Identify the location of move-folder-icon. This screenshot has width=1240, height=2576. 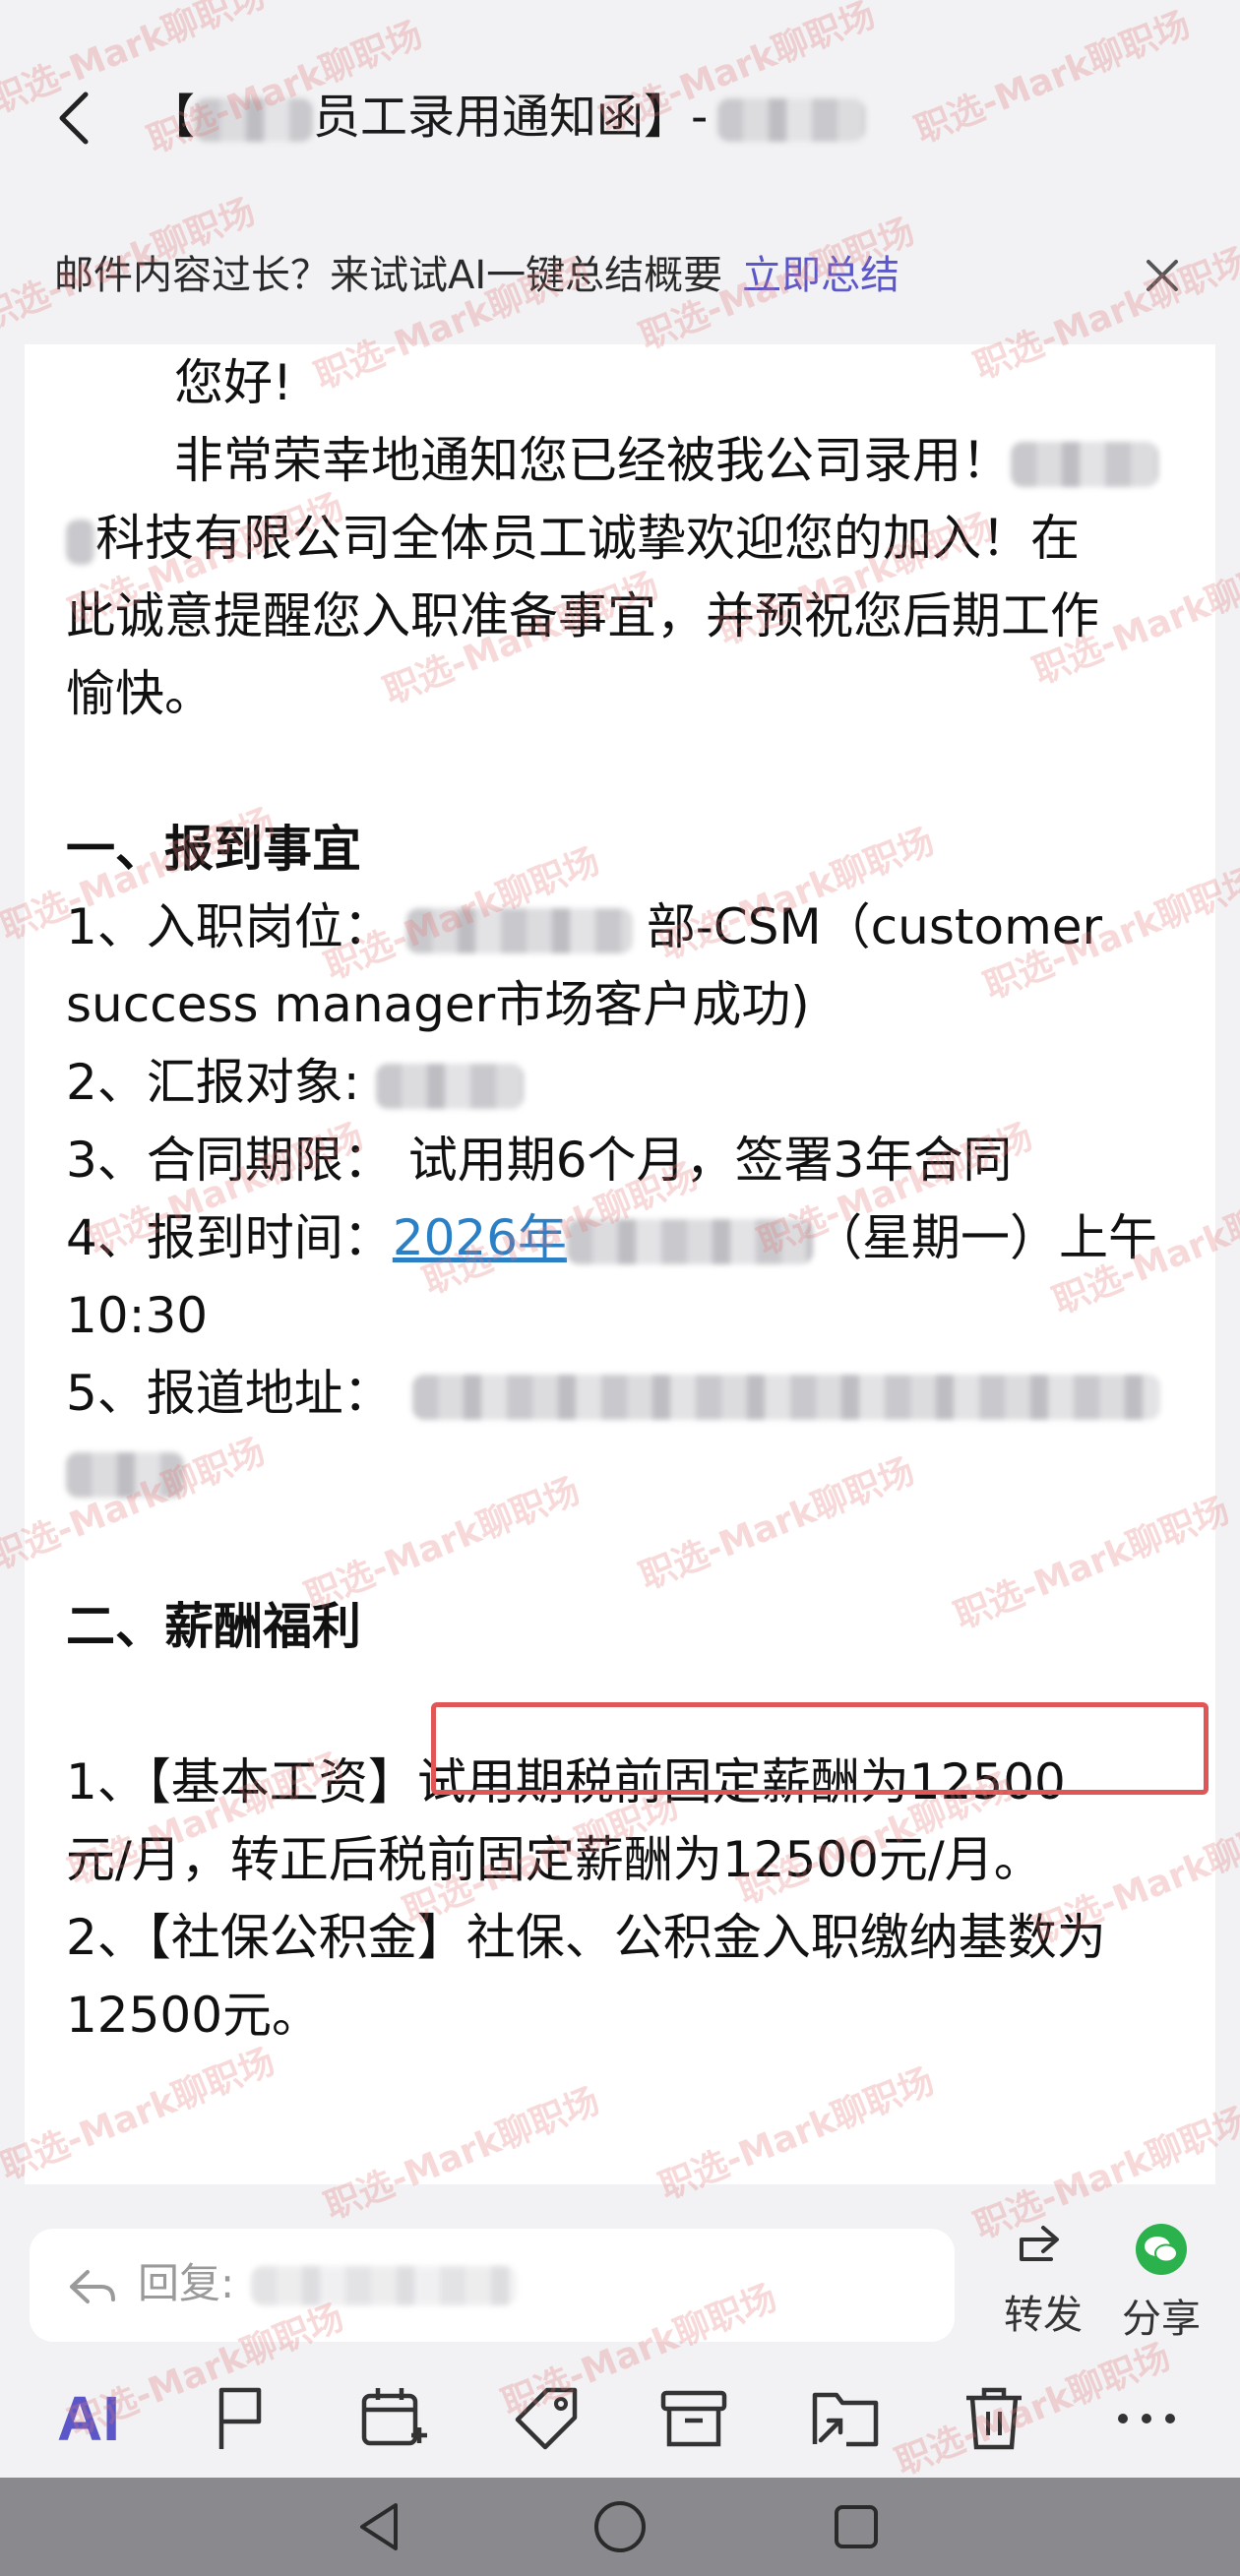
(845, 2419).